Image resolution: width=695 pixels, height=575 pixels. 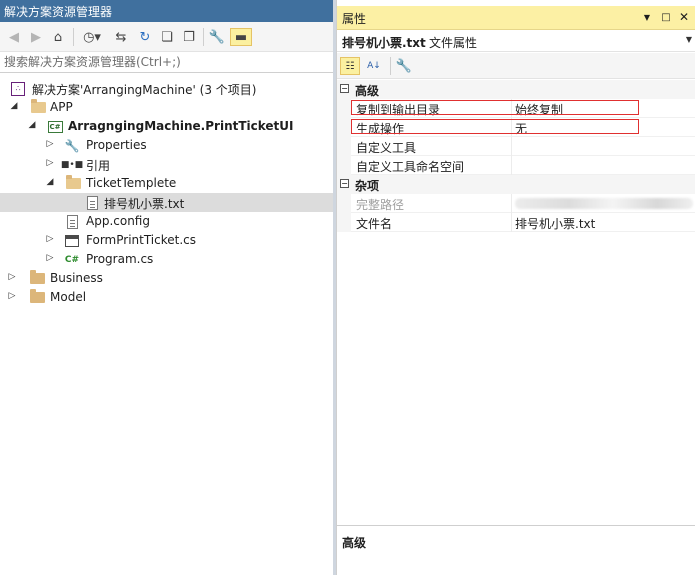 I want to click on tree-item-label: Business, so click(x=76, y=278).